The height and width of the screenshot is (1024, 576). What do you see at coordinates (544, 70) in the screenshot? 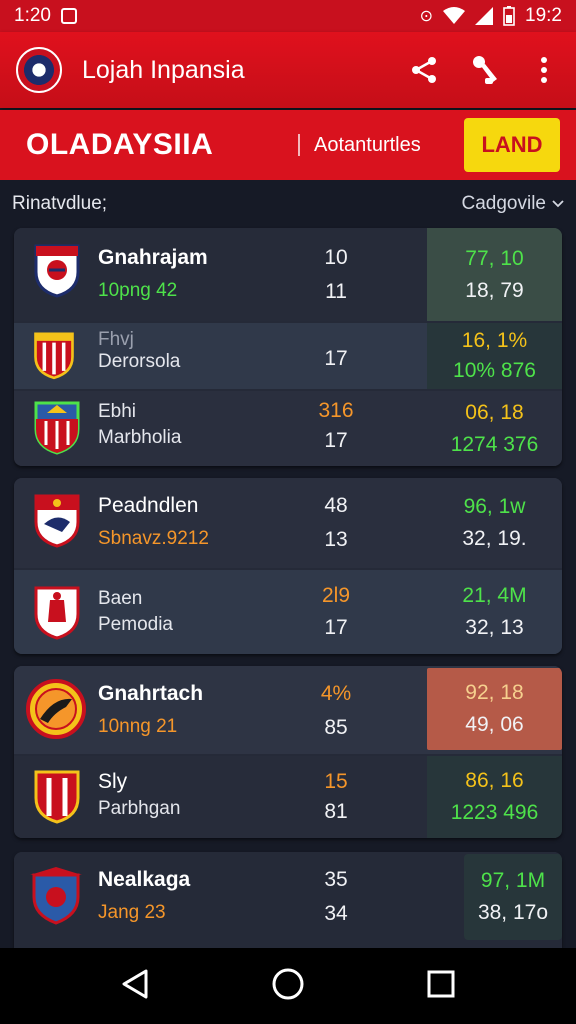
I see `more-vert-icon` at bounding box center [544, 70].